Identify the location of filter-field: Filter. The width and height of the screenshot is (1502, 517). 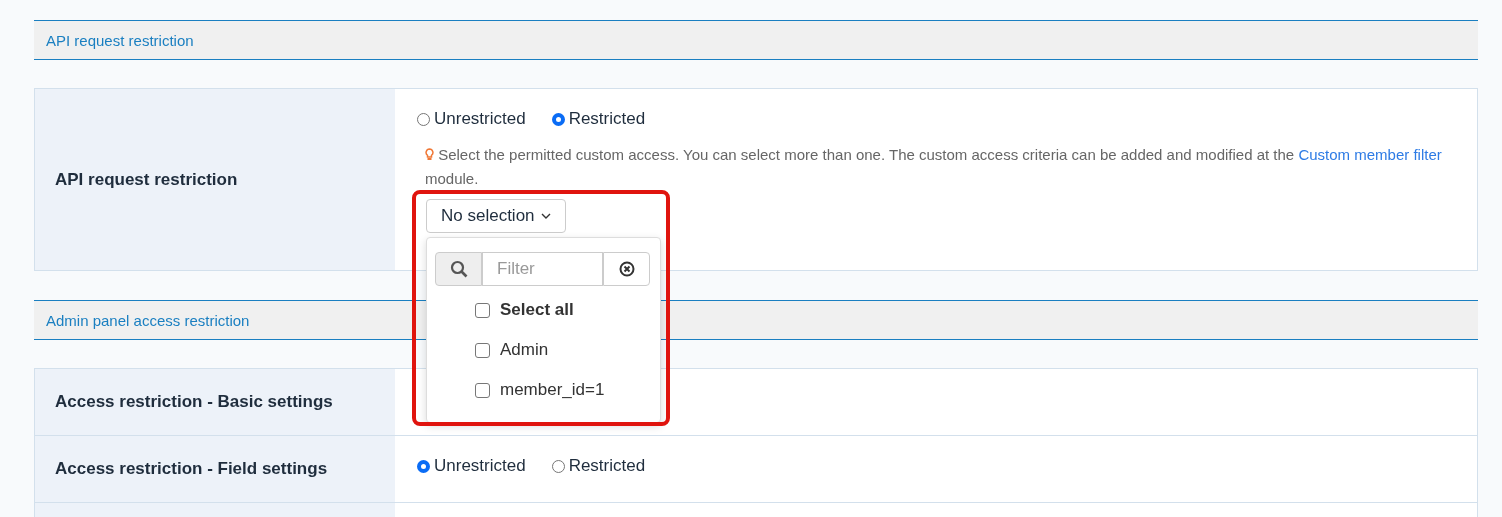
(542, 269).